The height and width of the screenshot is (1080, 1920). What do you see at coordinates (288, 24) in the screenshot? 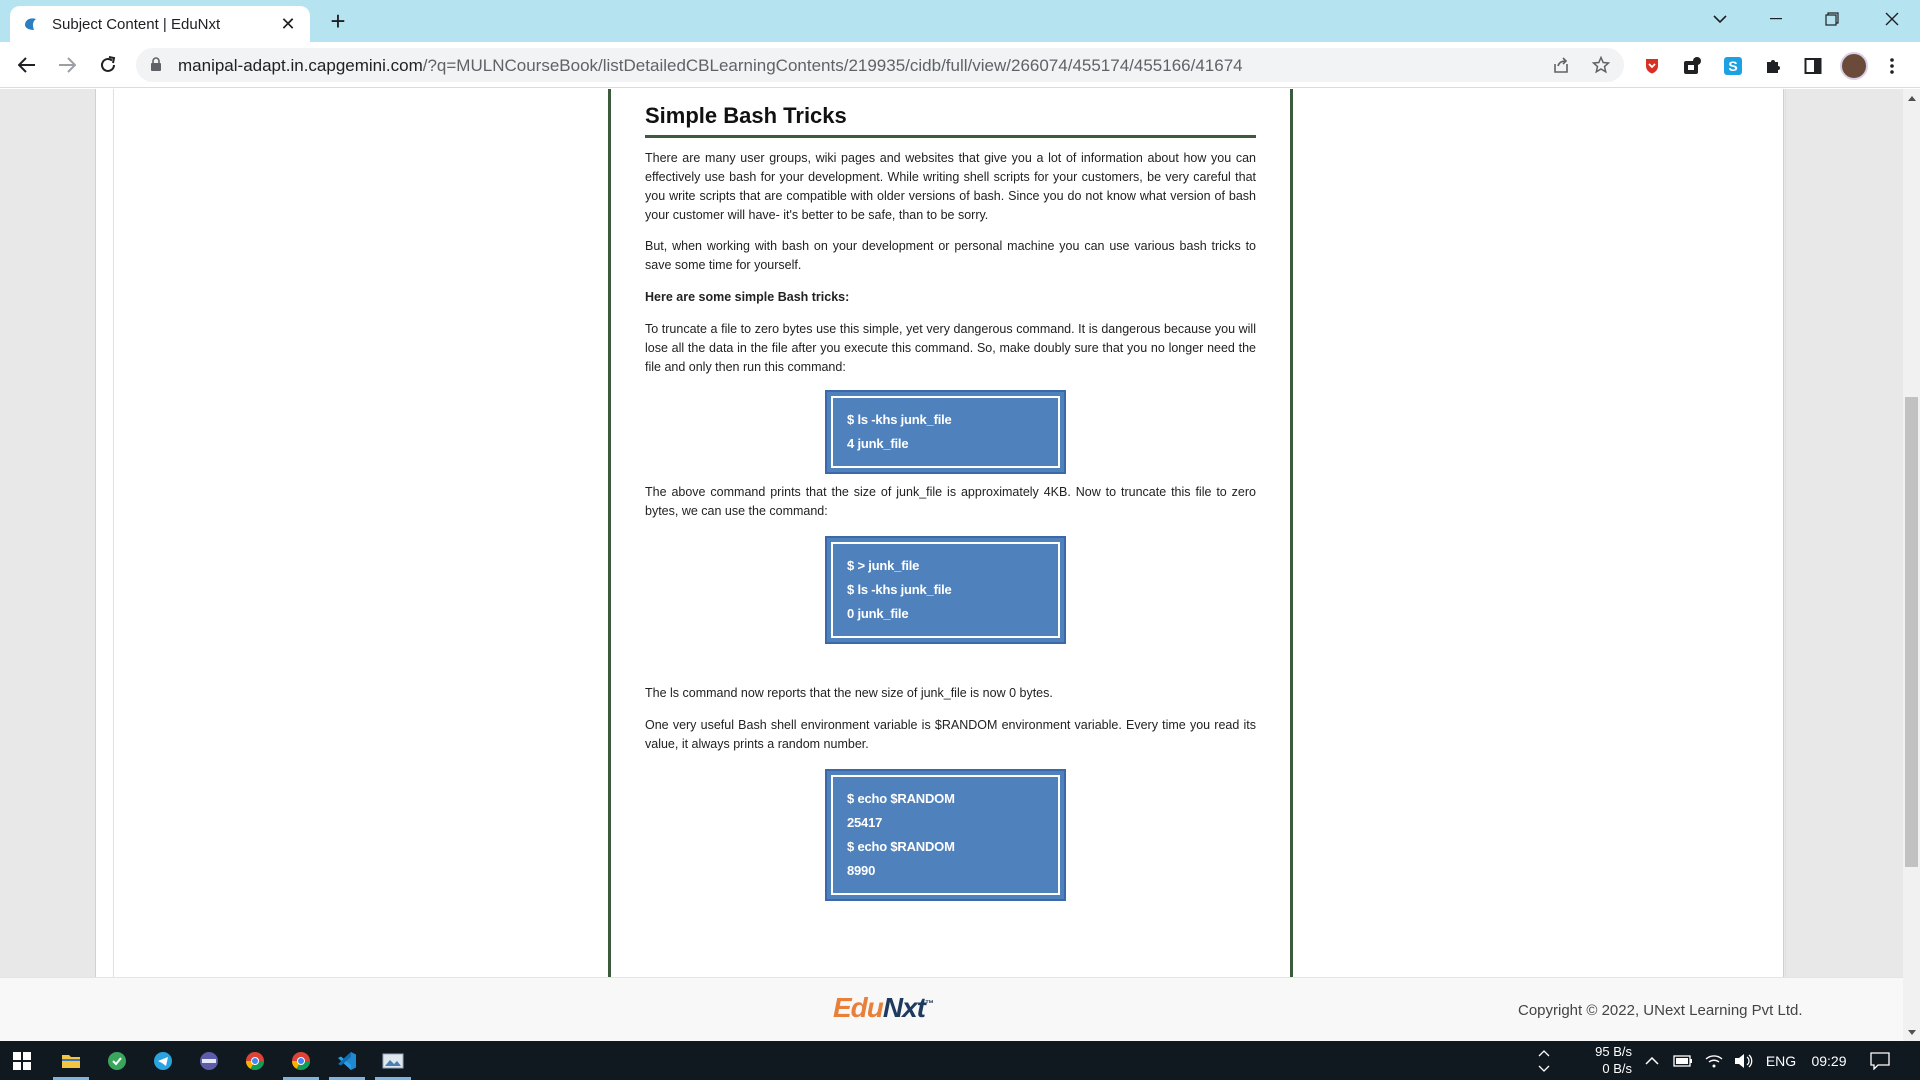
I see `tab-close-icon: ✕` at bounding box center [288, 24].